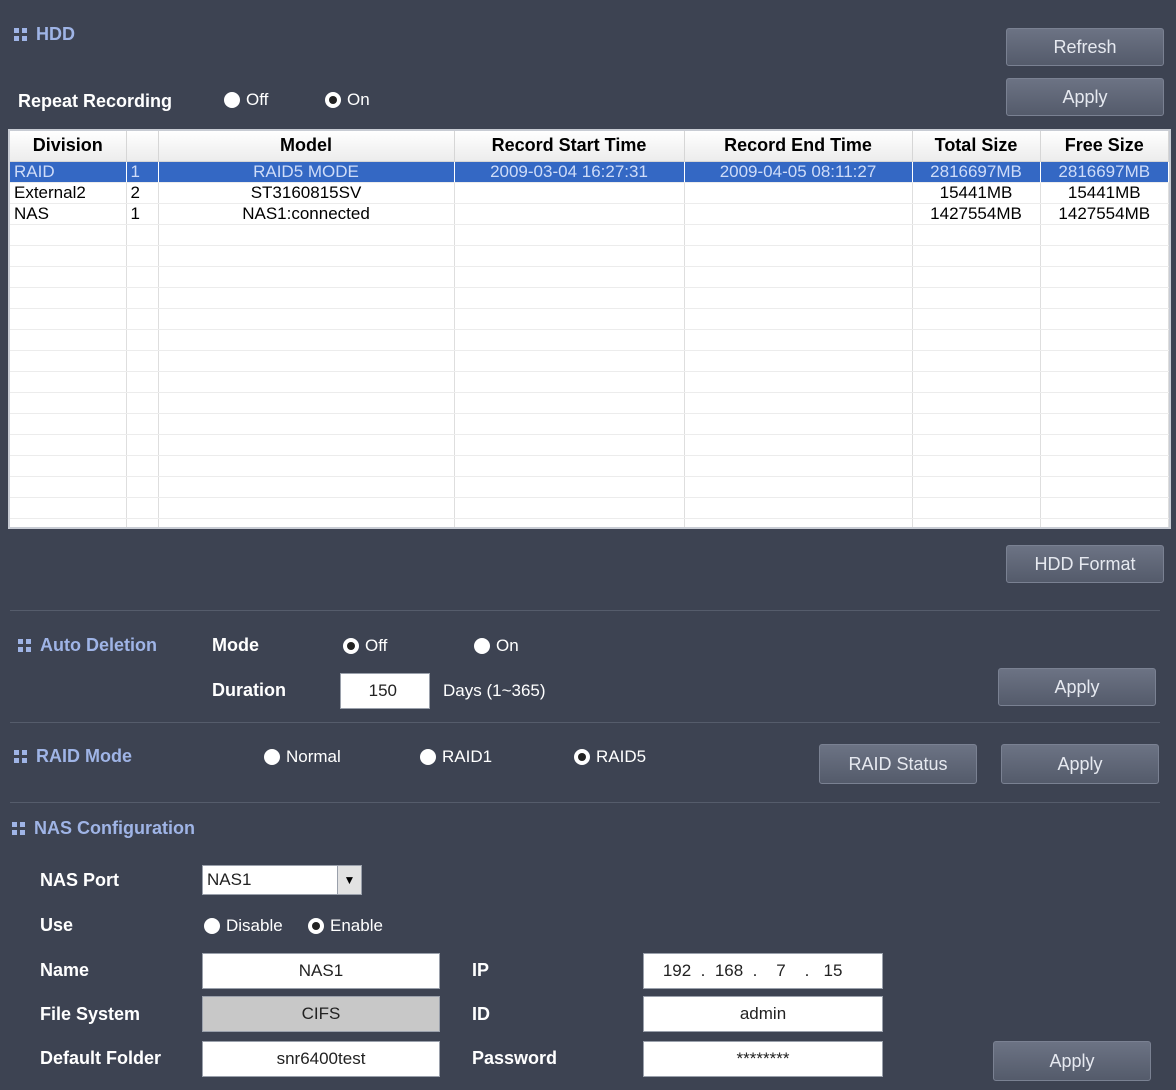  Describe the element at coordinates (481, 1014) in the screenshot. I see `id-label: ID` at that location.